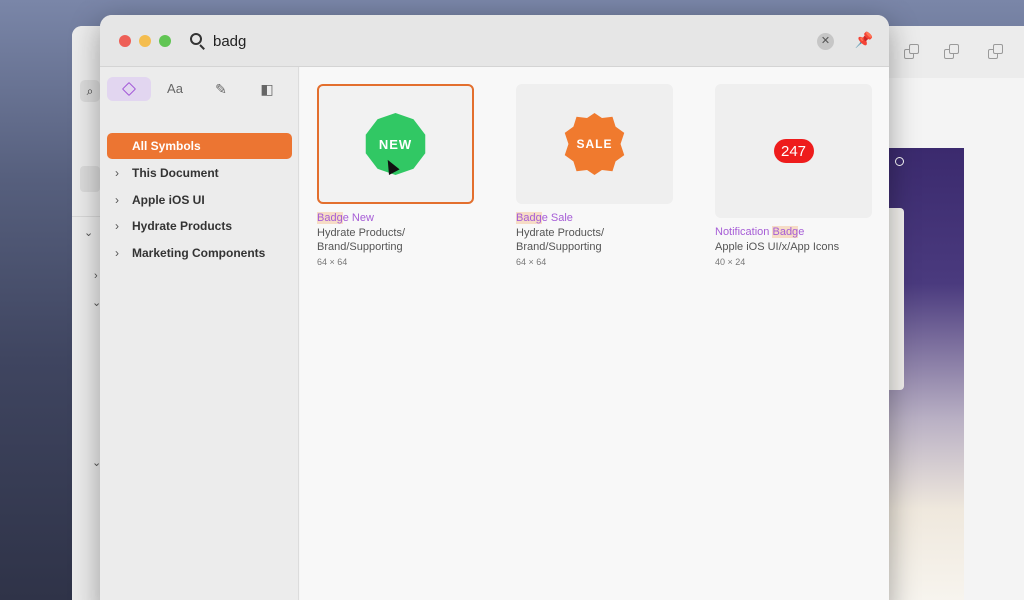 This screenshot has width=1024, height=600. I want to click on sidebar-item-all-symbols: All Symbols, so click(199, 146).